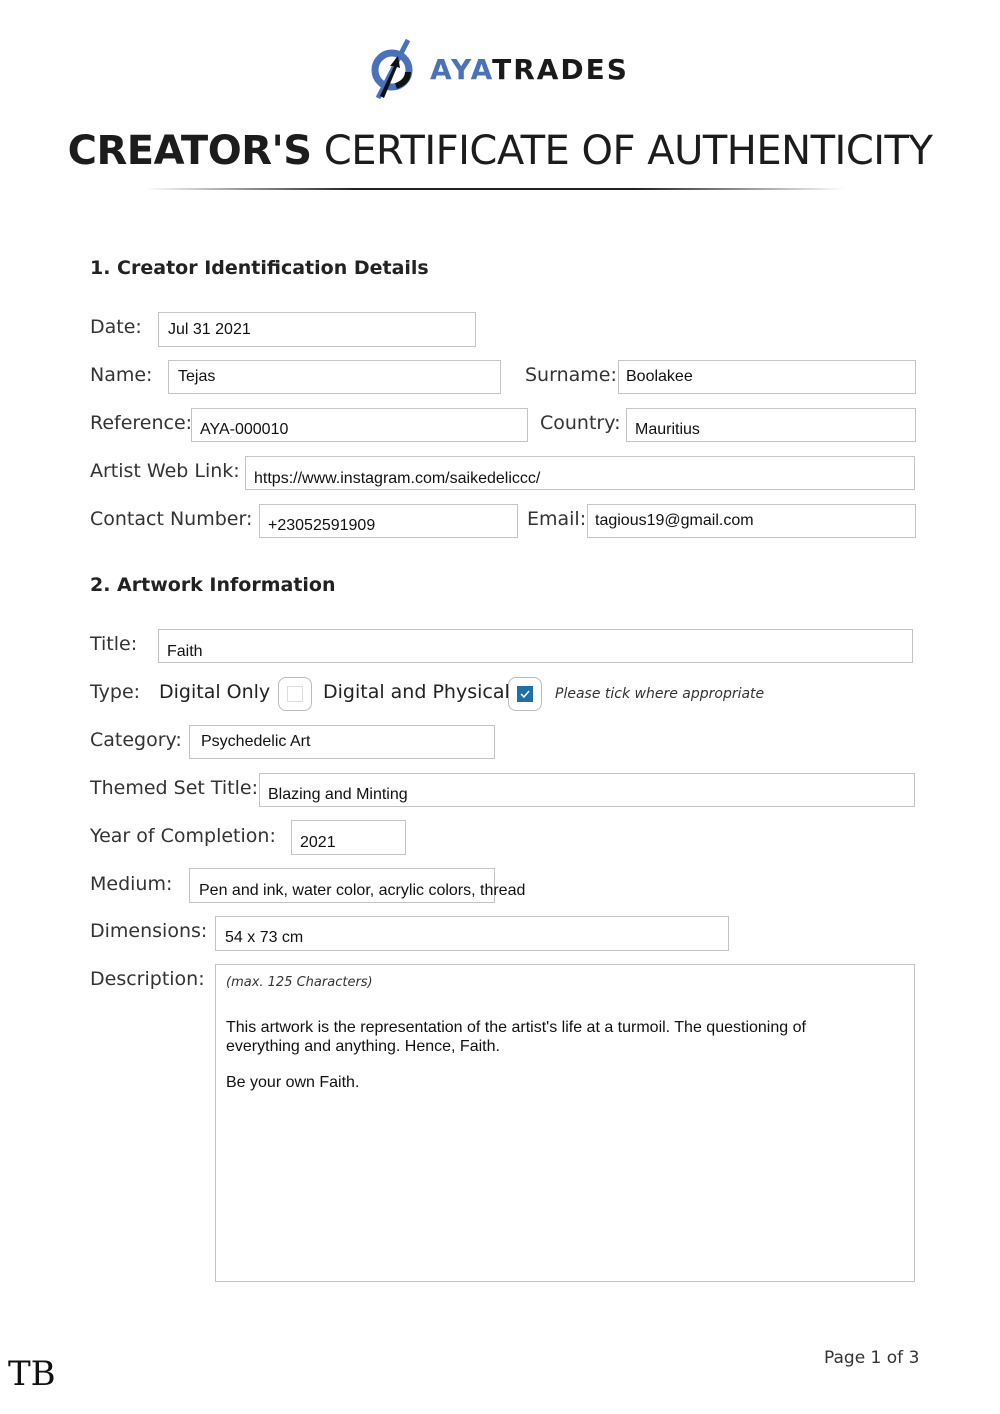 This screenshot has width=1000, height=1414. What do you see at coordinates (416, 692) in the screenshot?
I see `type-option-digital-physical-label: Digital and Physical` at bounding box center [416, 692].